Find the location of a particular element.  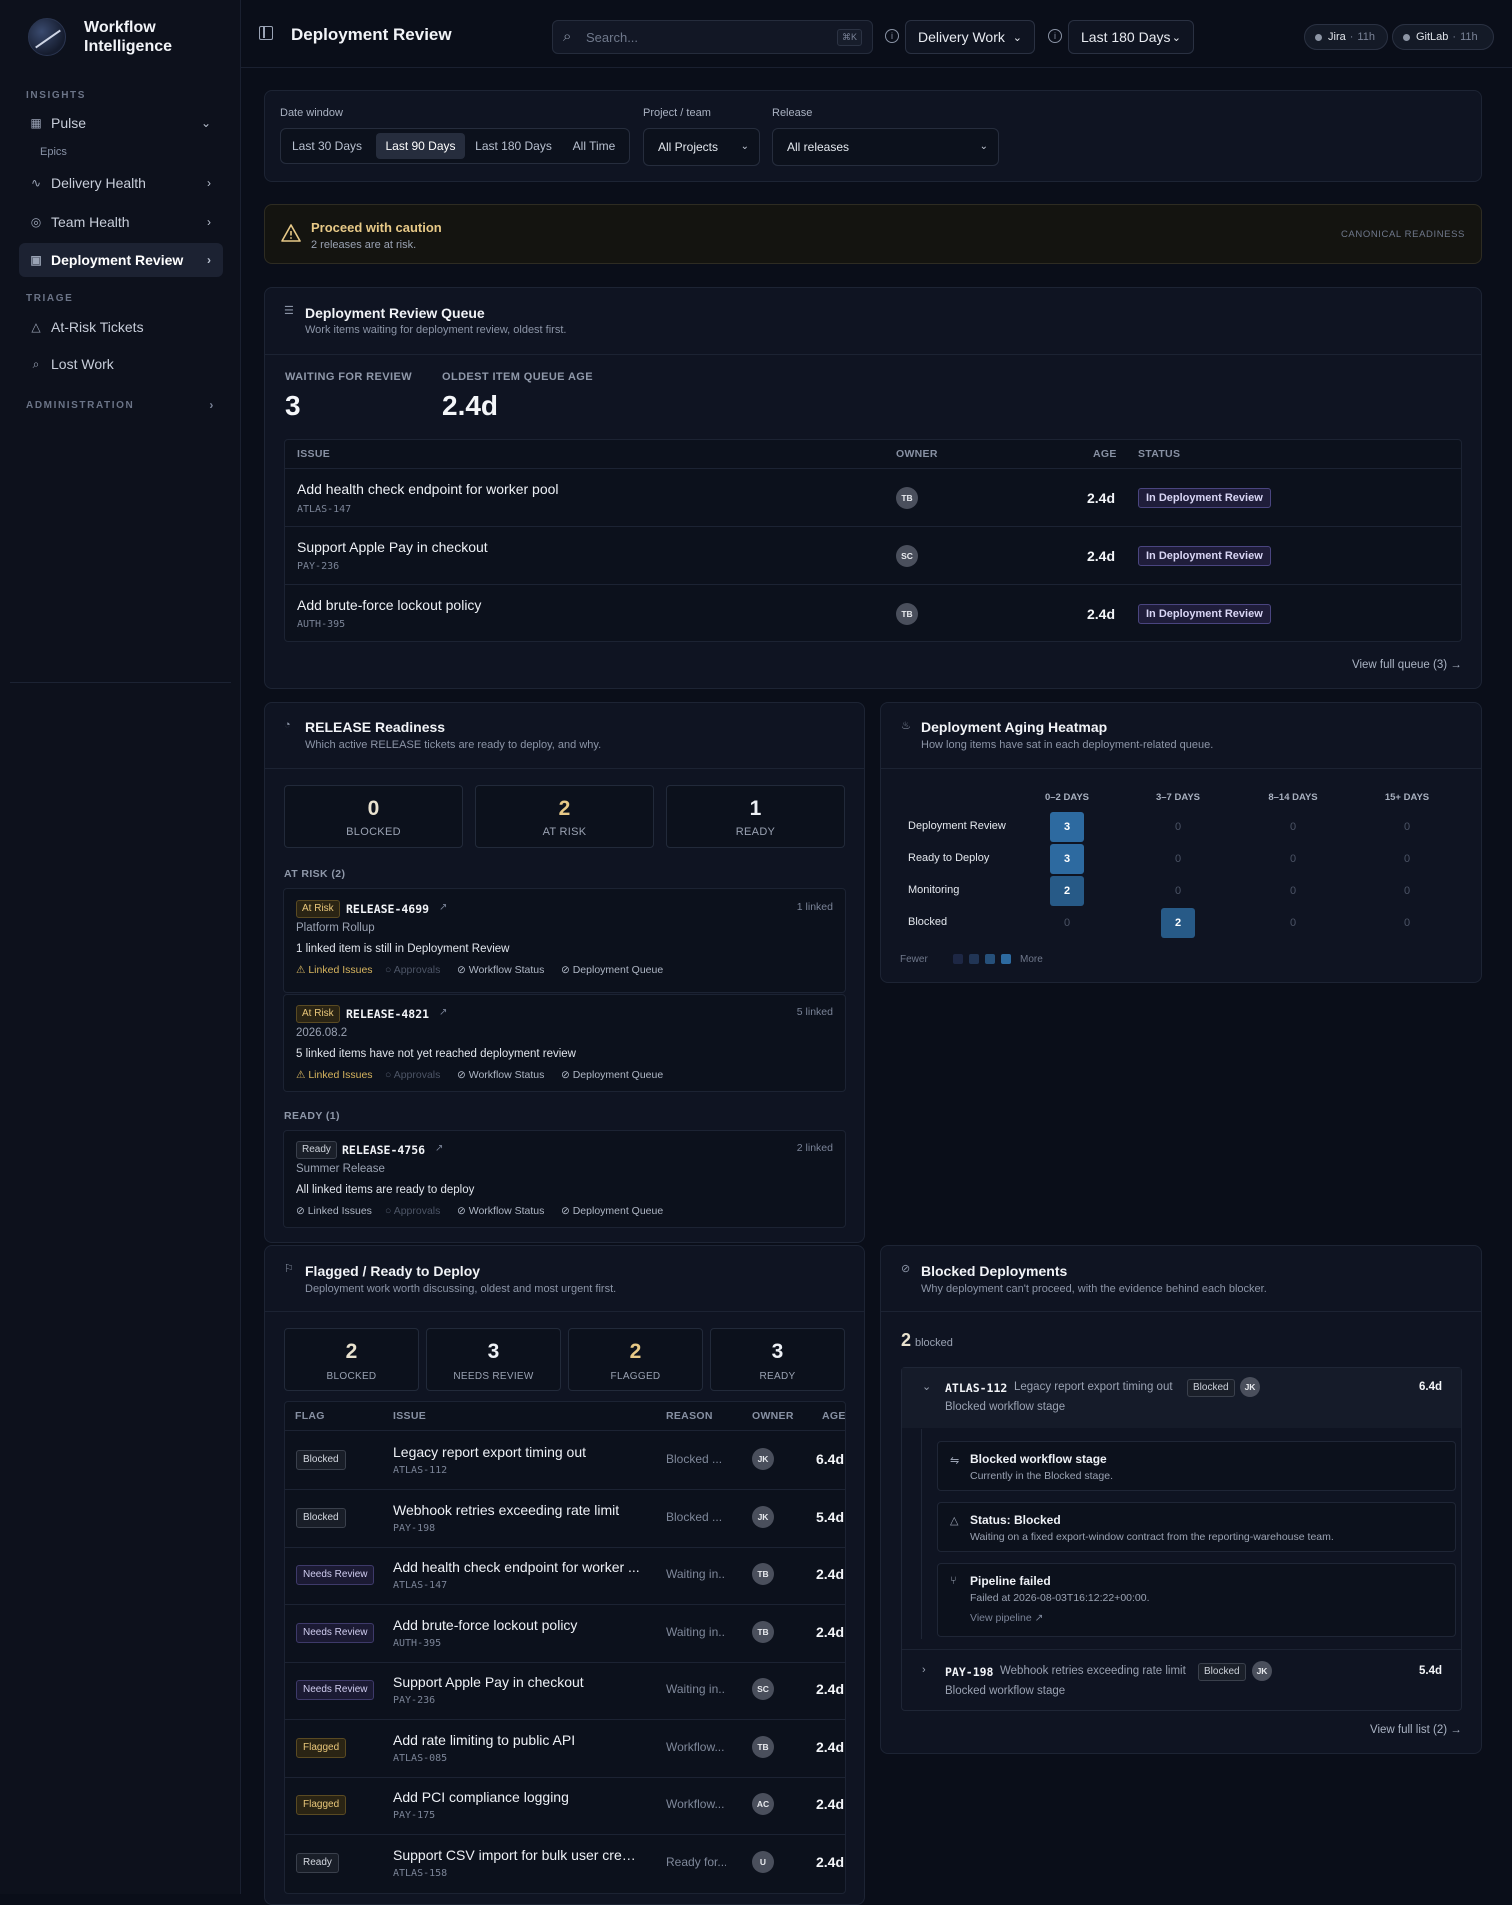

alert-tag: CANONICAL READINESS is located at coordinates (1402, 234).